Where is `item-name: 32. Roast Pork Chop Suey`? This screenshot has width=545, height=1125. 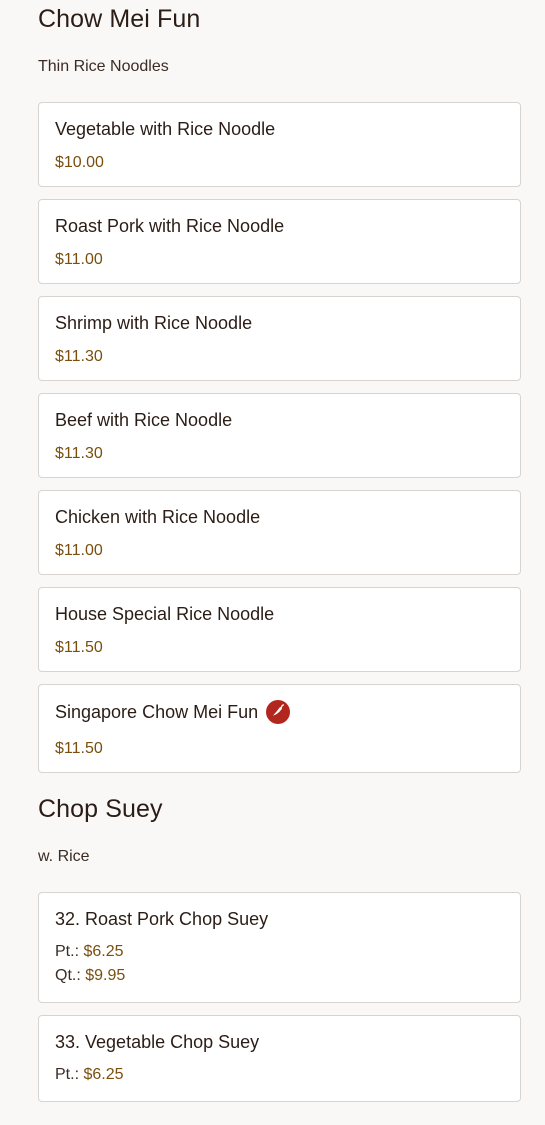
item-name: 32. Roast Pork Chop Suey is located at coordinates (162, 918).